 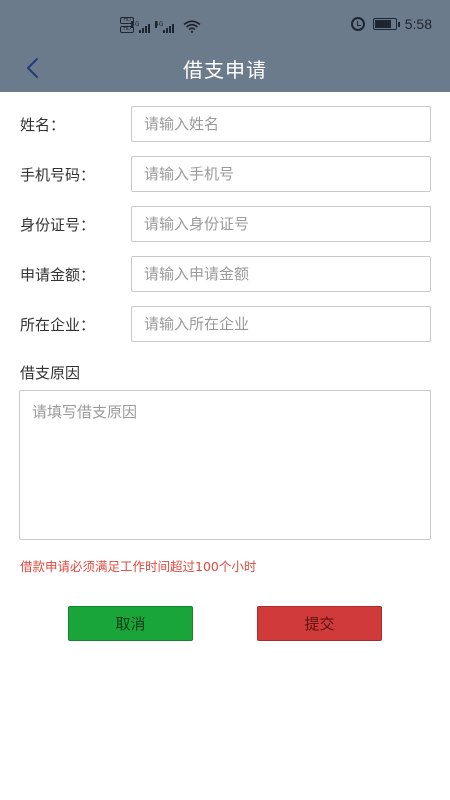 What do you see at coordinates (50, 373) in the screenshot?
I see `reason-label: 借支原因` at bounding box center [50, 373].